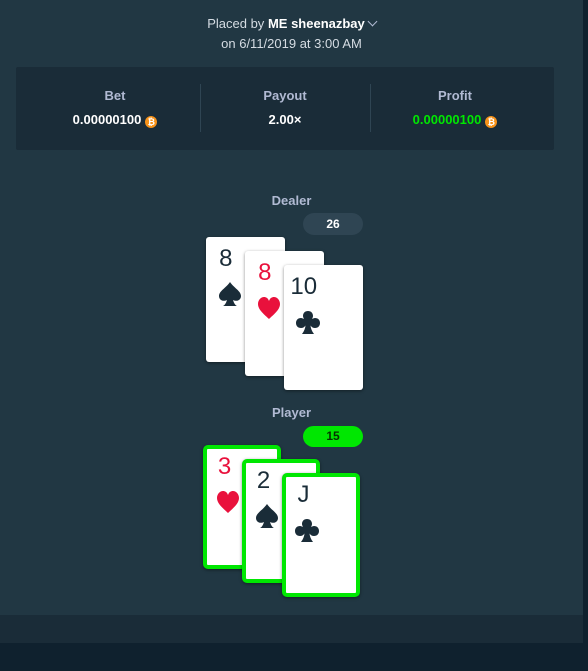 This screenshot has height=671, width=588. What do you see at coordinates (291, 412) in the screenshot?
I see `player-label: Player` at bounding box center [291, 412].